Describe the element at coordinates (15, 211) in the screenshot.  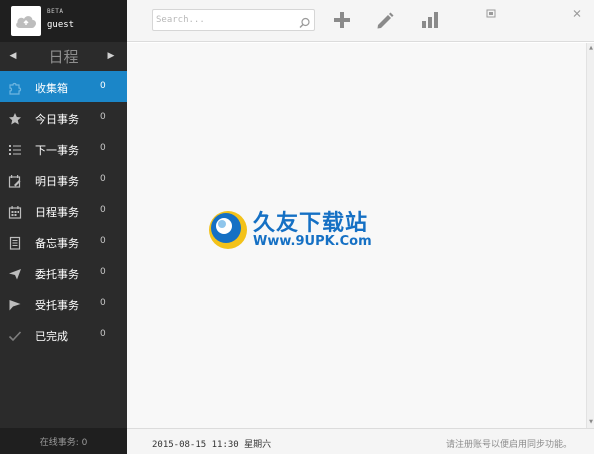
I see `calendar-icon` at that location.